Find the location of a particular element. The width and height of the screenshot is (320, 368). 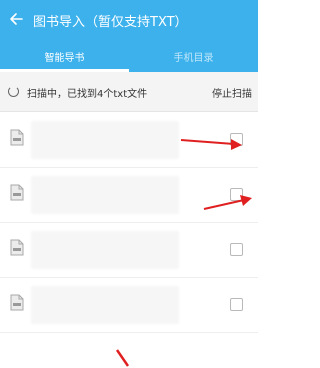

back-button is located at coordinates (16, 19).